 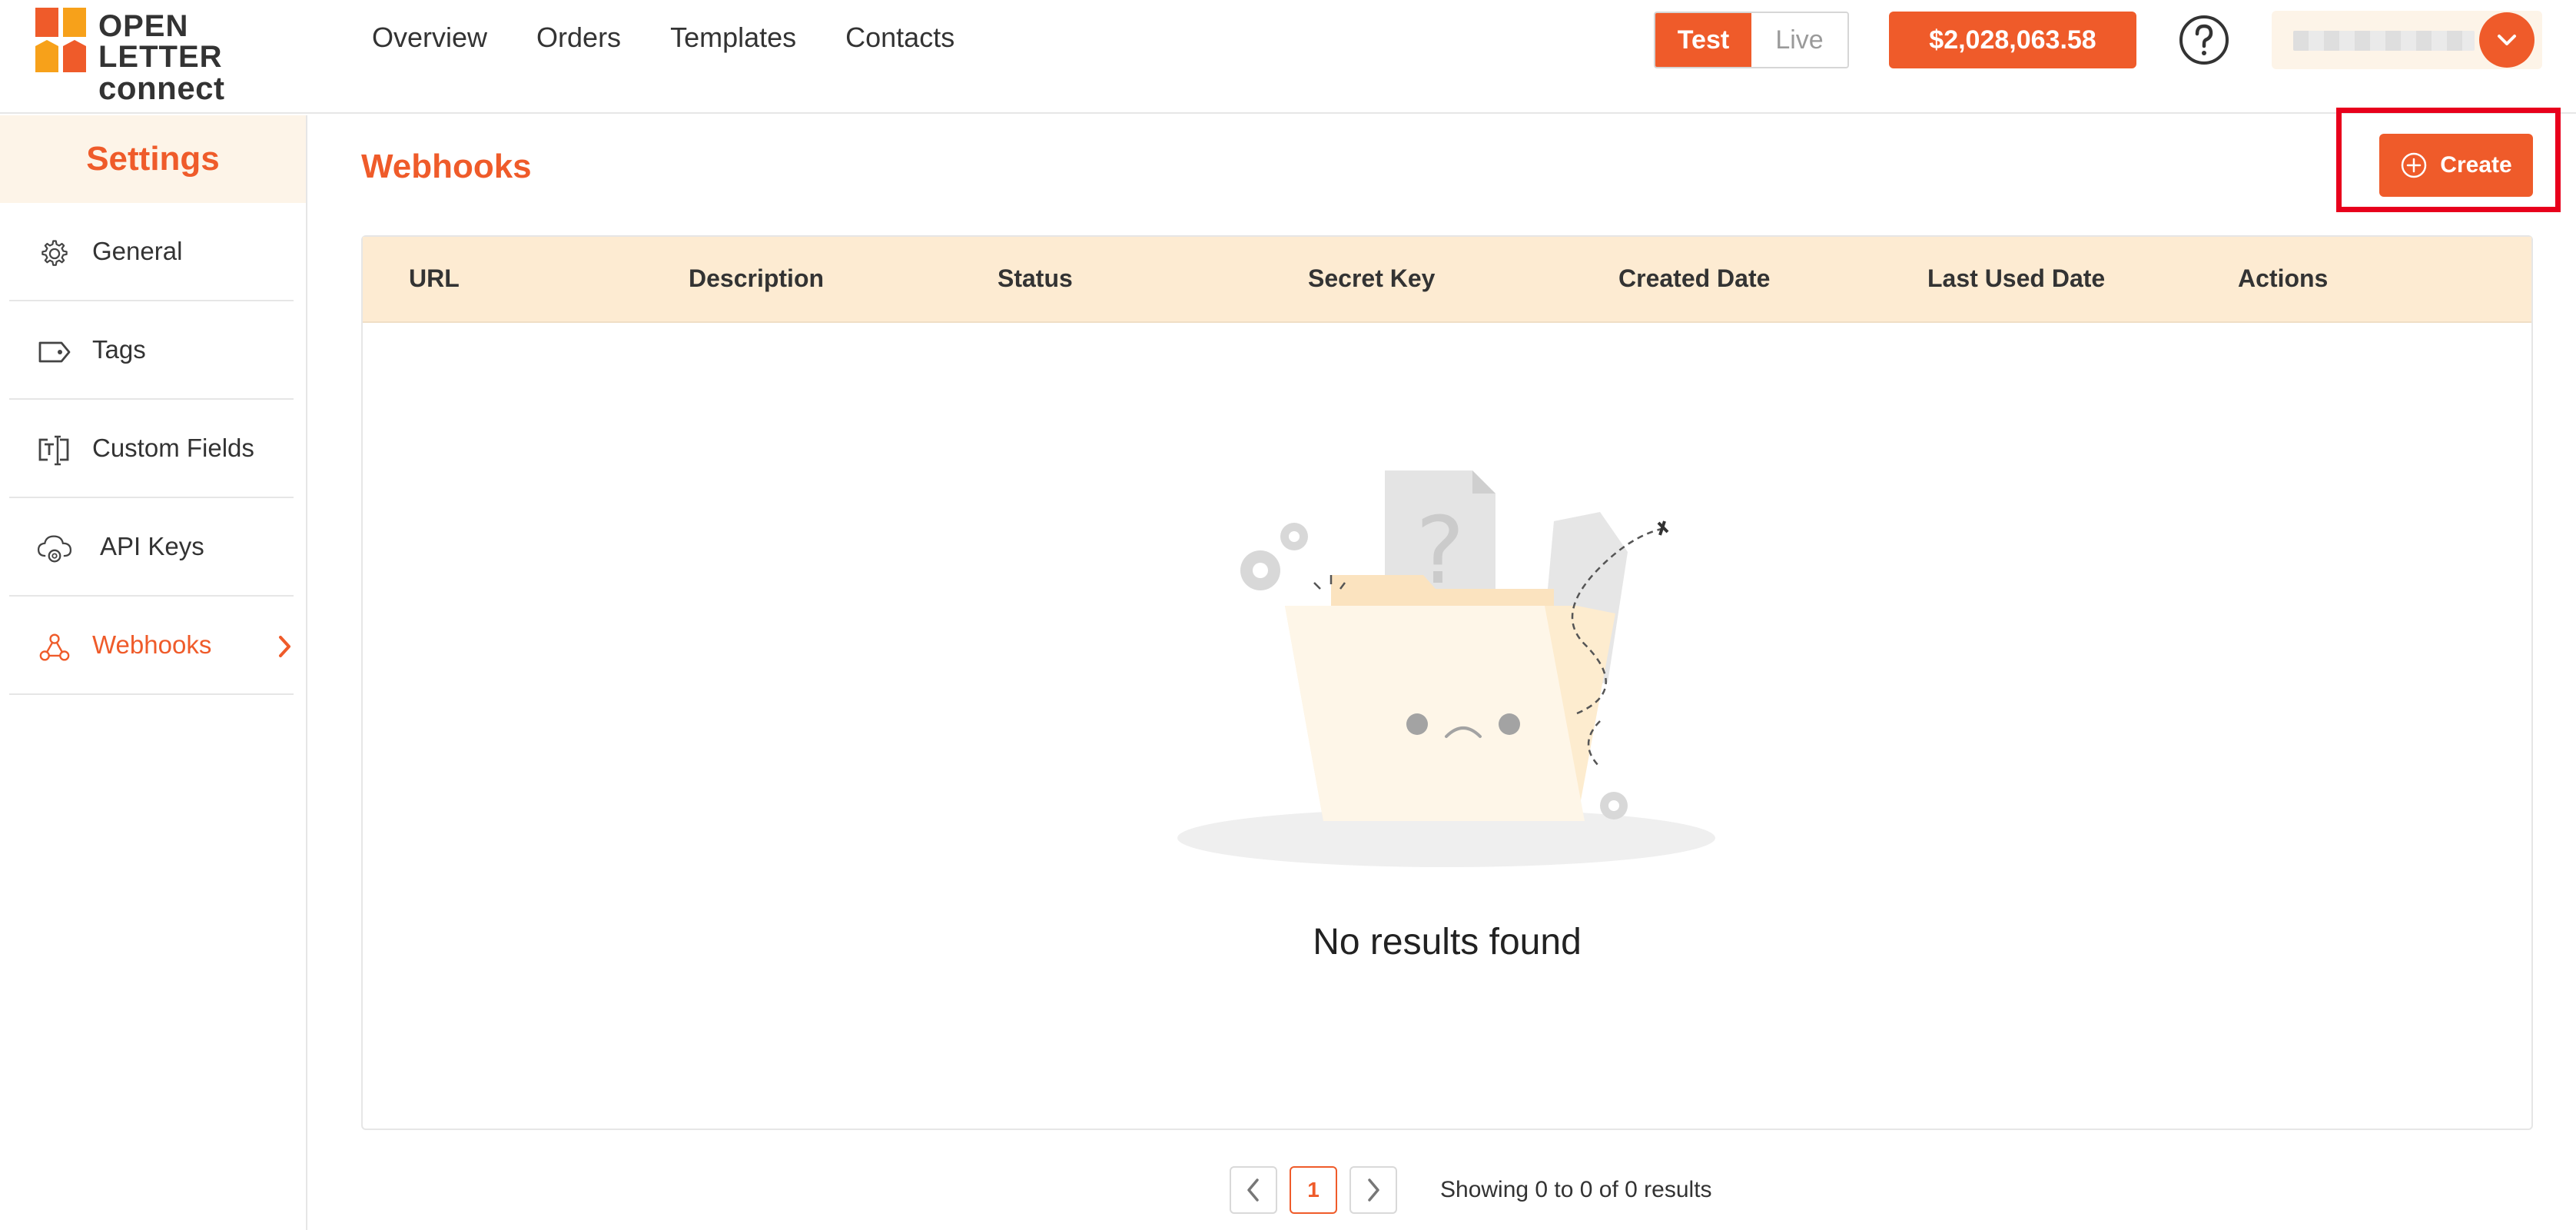 I want to click on mode-test-button: Test, so click(x=1703, y=40).